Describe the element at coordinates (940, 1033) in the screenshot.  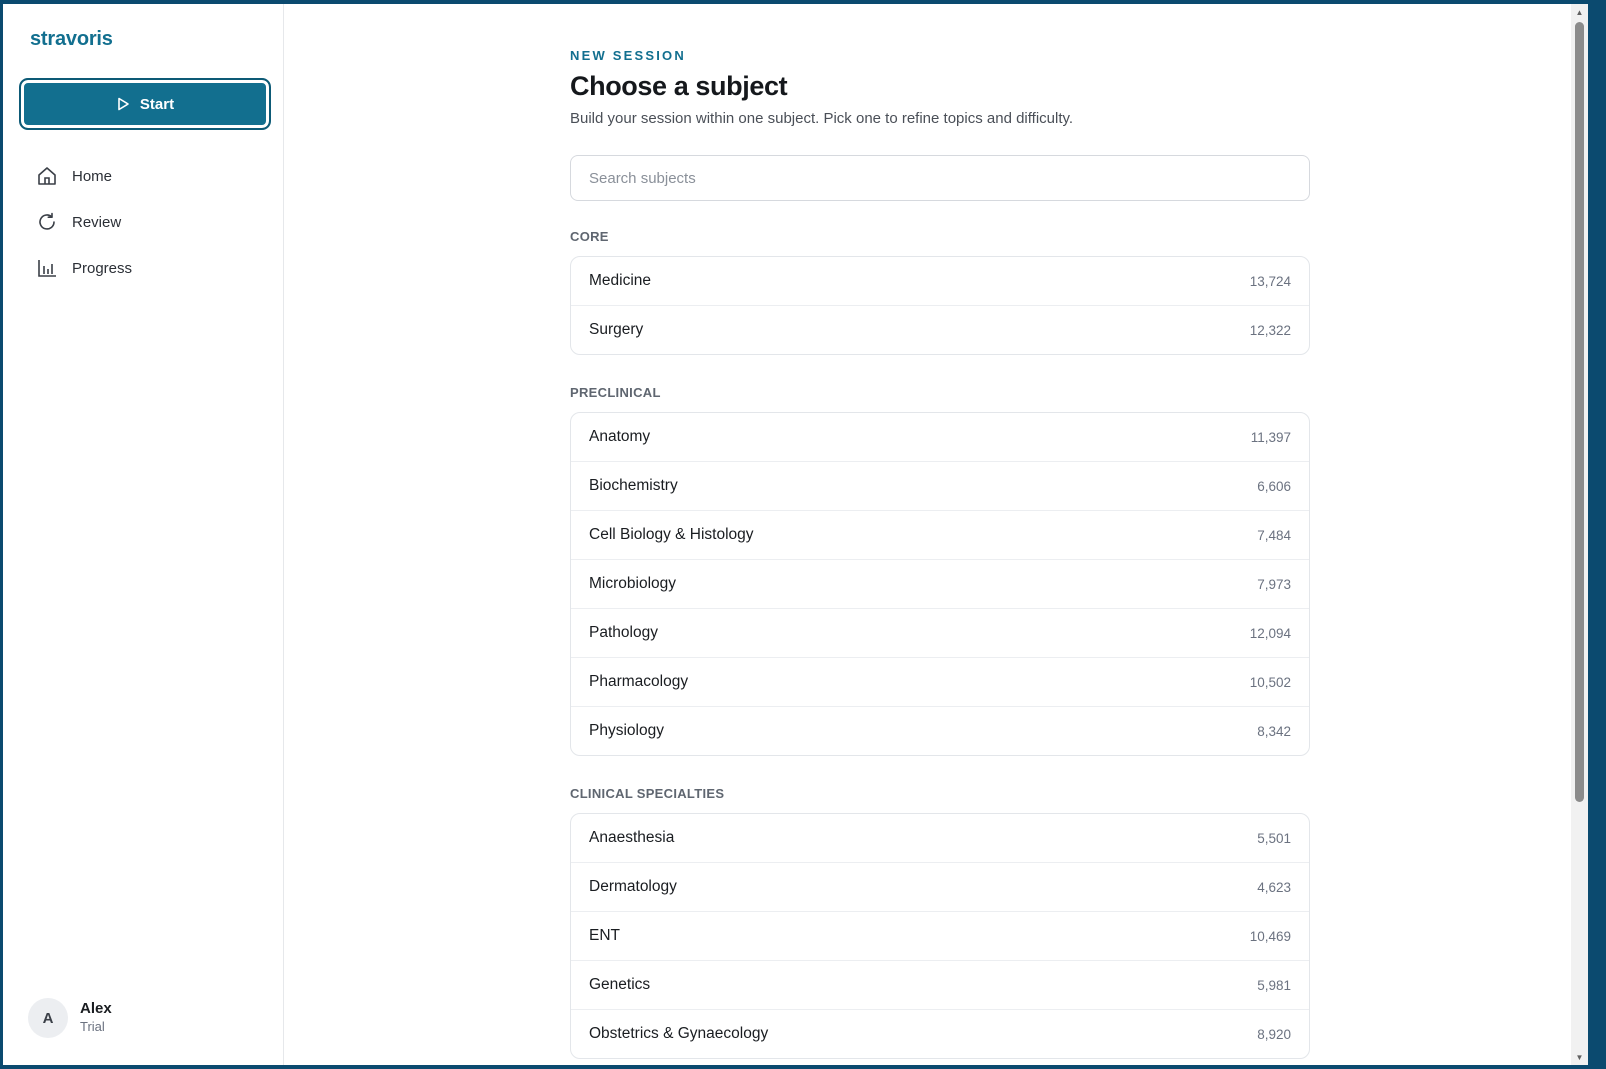
I see `subject-row: Obstetrics & Gynaecology 8,920` at that location.